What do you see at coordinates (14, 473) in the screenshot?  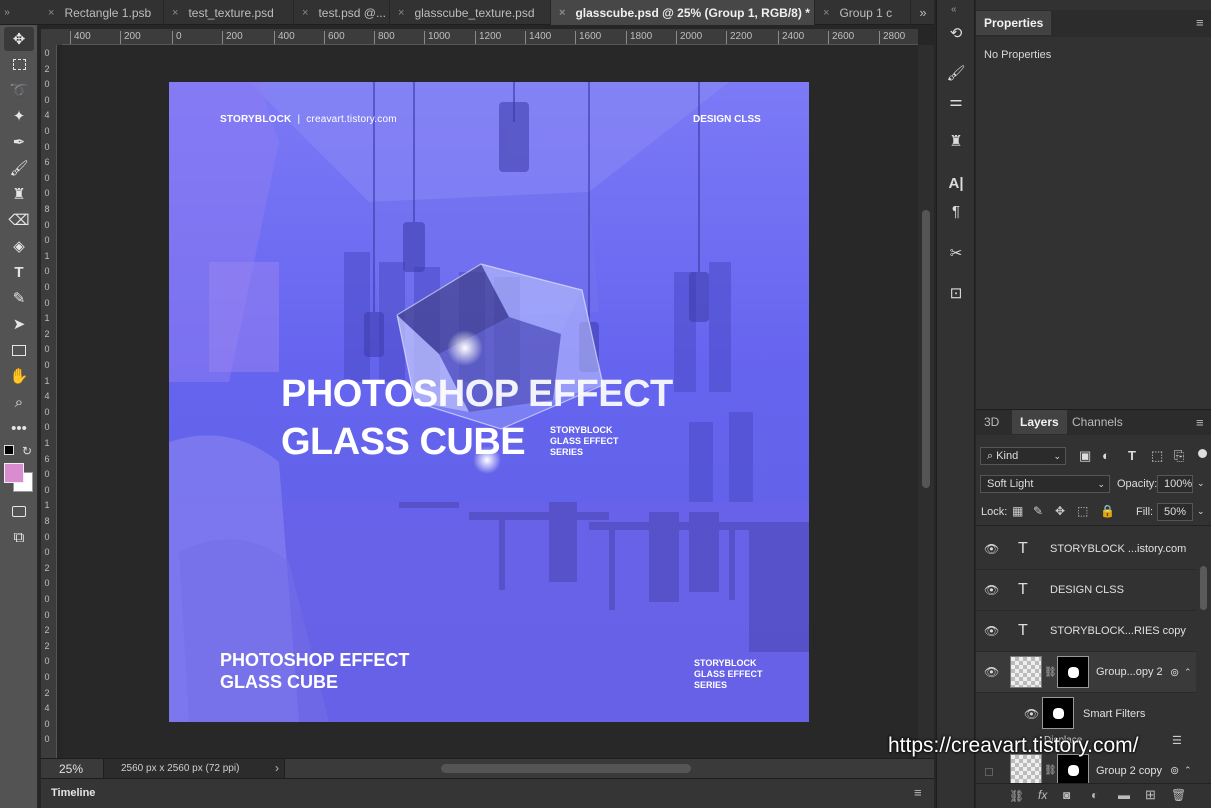 I see `foreground-color-swatch` at bounding box center [14, 473].